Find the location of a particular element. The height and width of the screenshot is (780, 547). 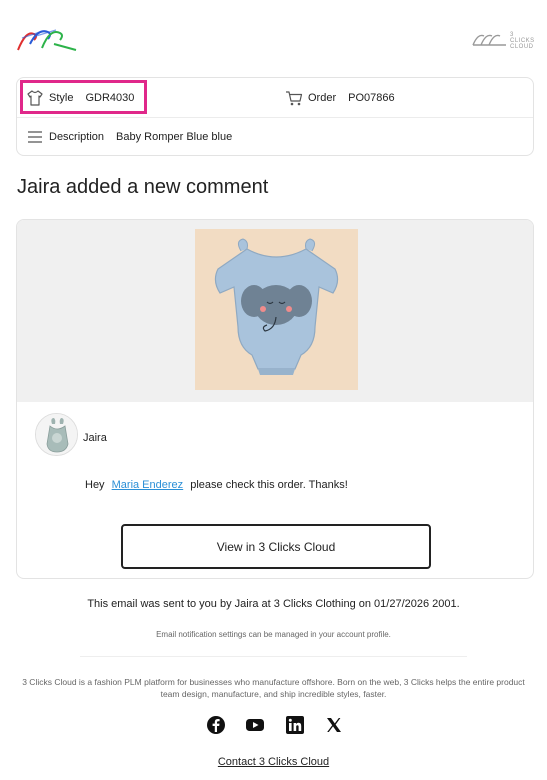

message-prefix: Hey is located at coordinates (95, 485).